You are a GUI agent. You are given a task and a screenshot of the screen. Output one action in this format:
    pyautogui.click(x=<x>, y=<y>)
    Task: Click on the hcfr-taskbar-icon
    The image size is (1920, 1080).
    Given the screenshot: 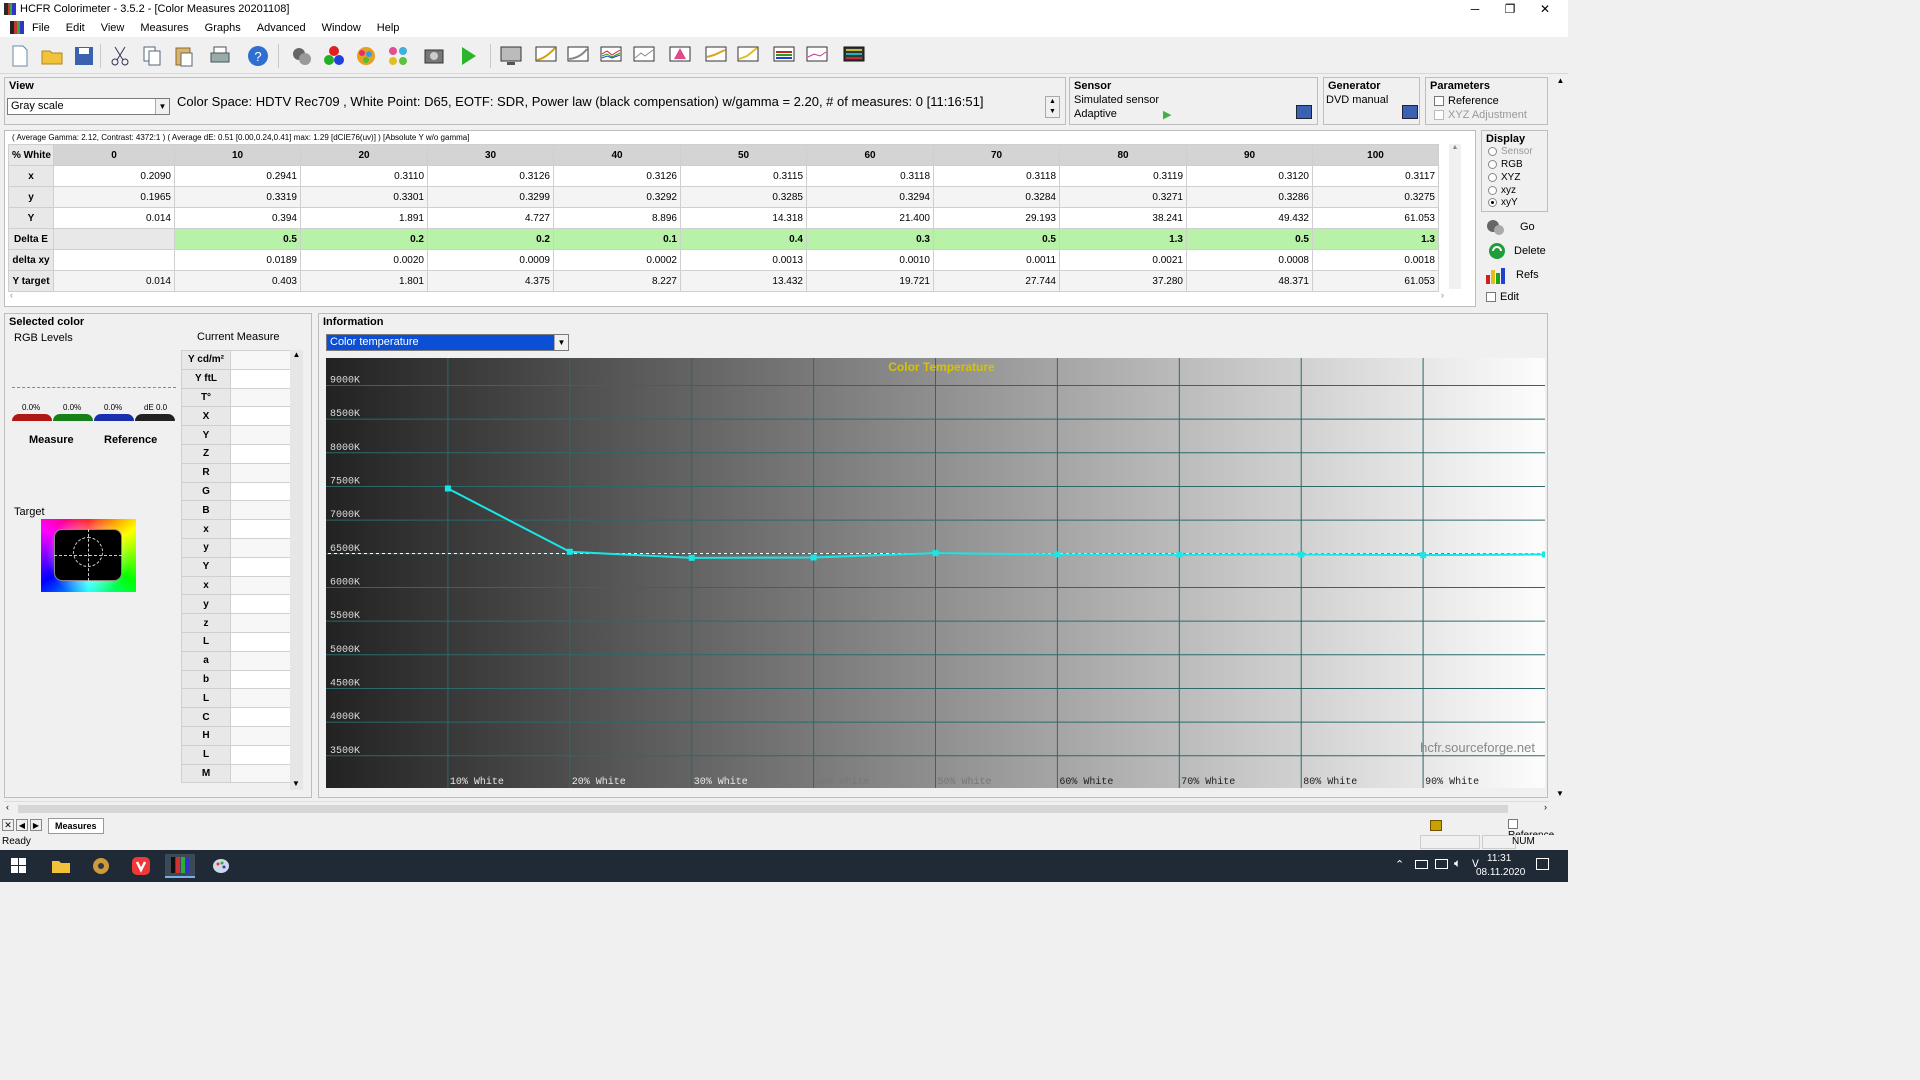 What is the action you would take?
    pyautogui.click(x=180, y=866)
    